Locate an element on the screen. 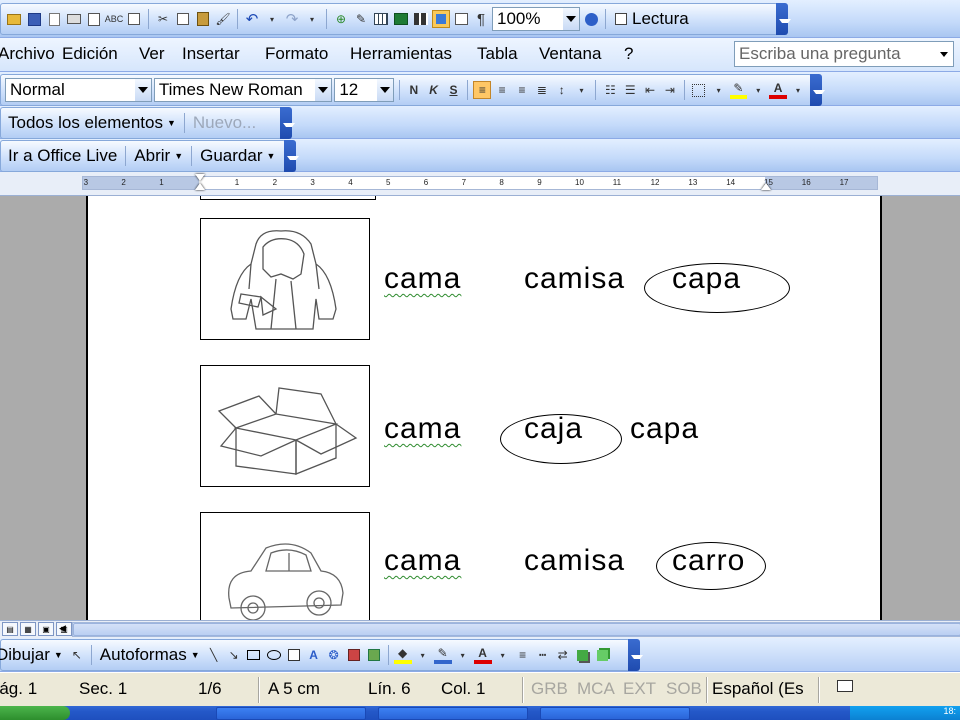  font-size-combo: 12 is located at coordinates (364, 90).